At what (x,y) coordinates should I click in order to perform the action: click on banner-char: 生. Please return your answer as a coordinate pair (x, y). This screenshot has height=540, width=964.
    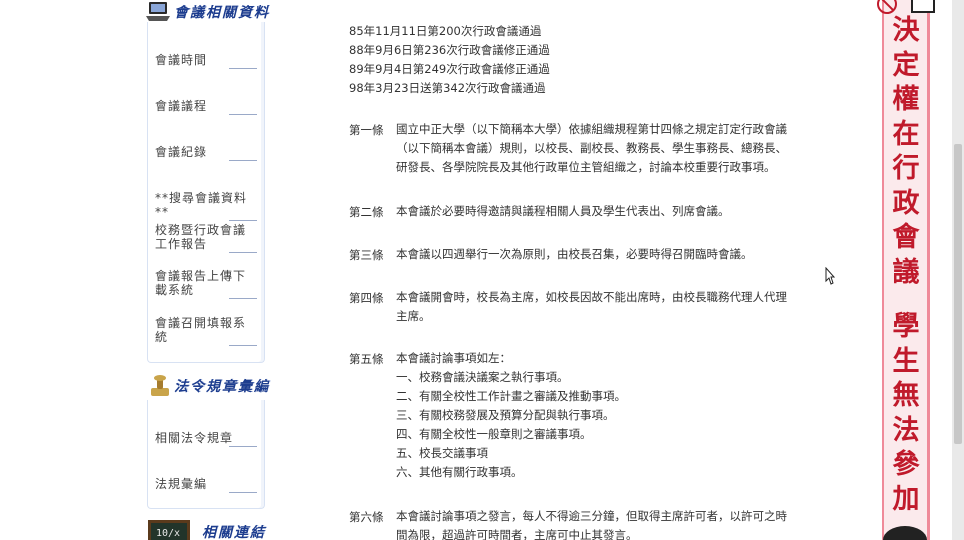
    Looking at the image, I should click on (906, 361).